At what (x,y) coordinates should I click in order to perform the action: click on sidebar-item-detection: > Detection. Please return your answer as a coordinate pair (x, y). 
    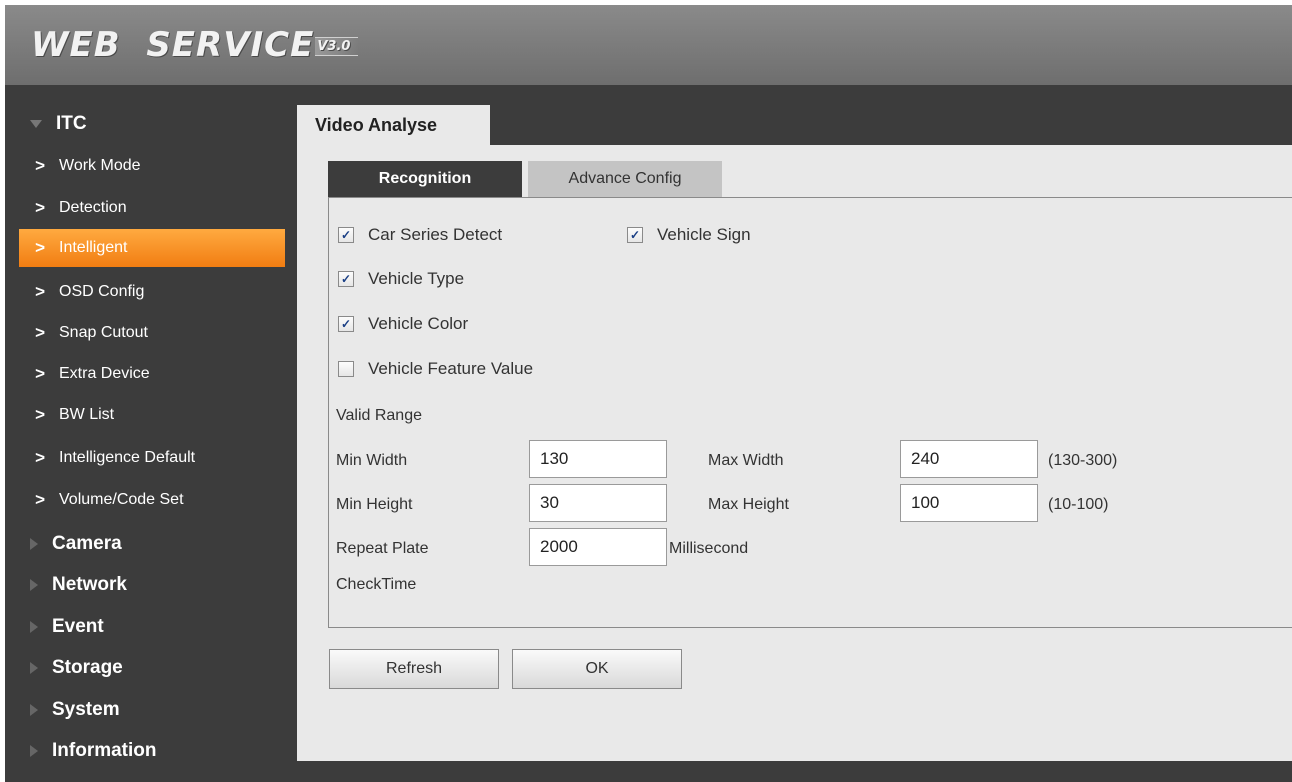
    Looking at the image, I should click on (152, 208).